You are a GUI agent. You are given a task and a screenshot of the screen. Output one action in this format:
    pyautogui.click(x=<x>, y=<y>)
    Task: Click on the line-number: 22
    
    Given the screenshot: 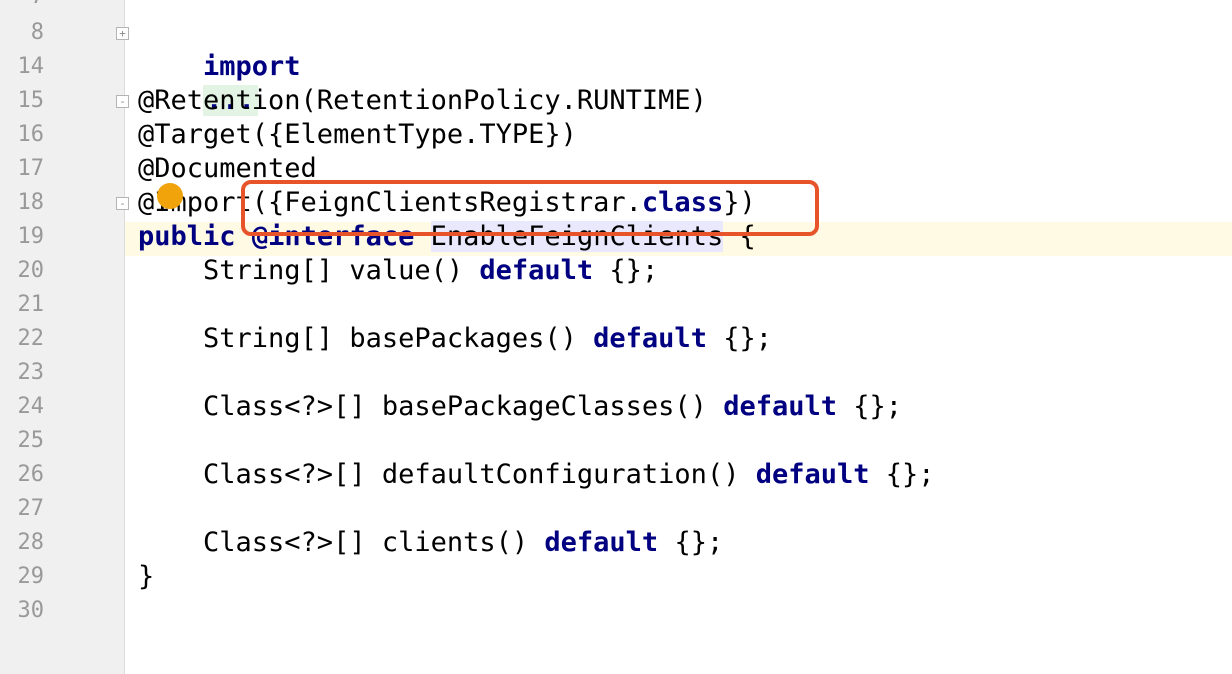 What is the action you would take?
    pyautogui.click(x=31, y=338)
    